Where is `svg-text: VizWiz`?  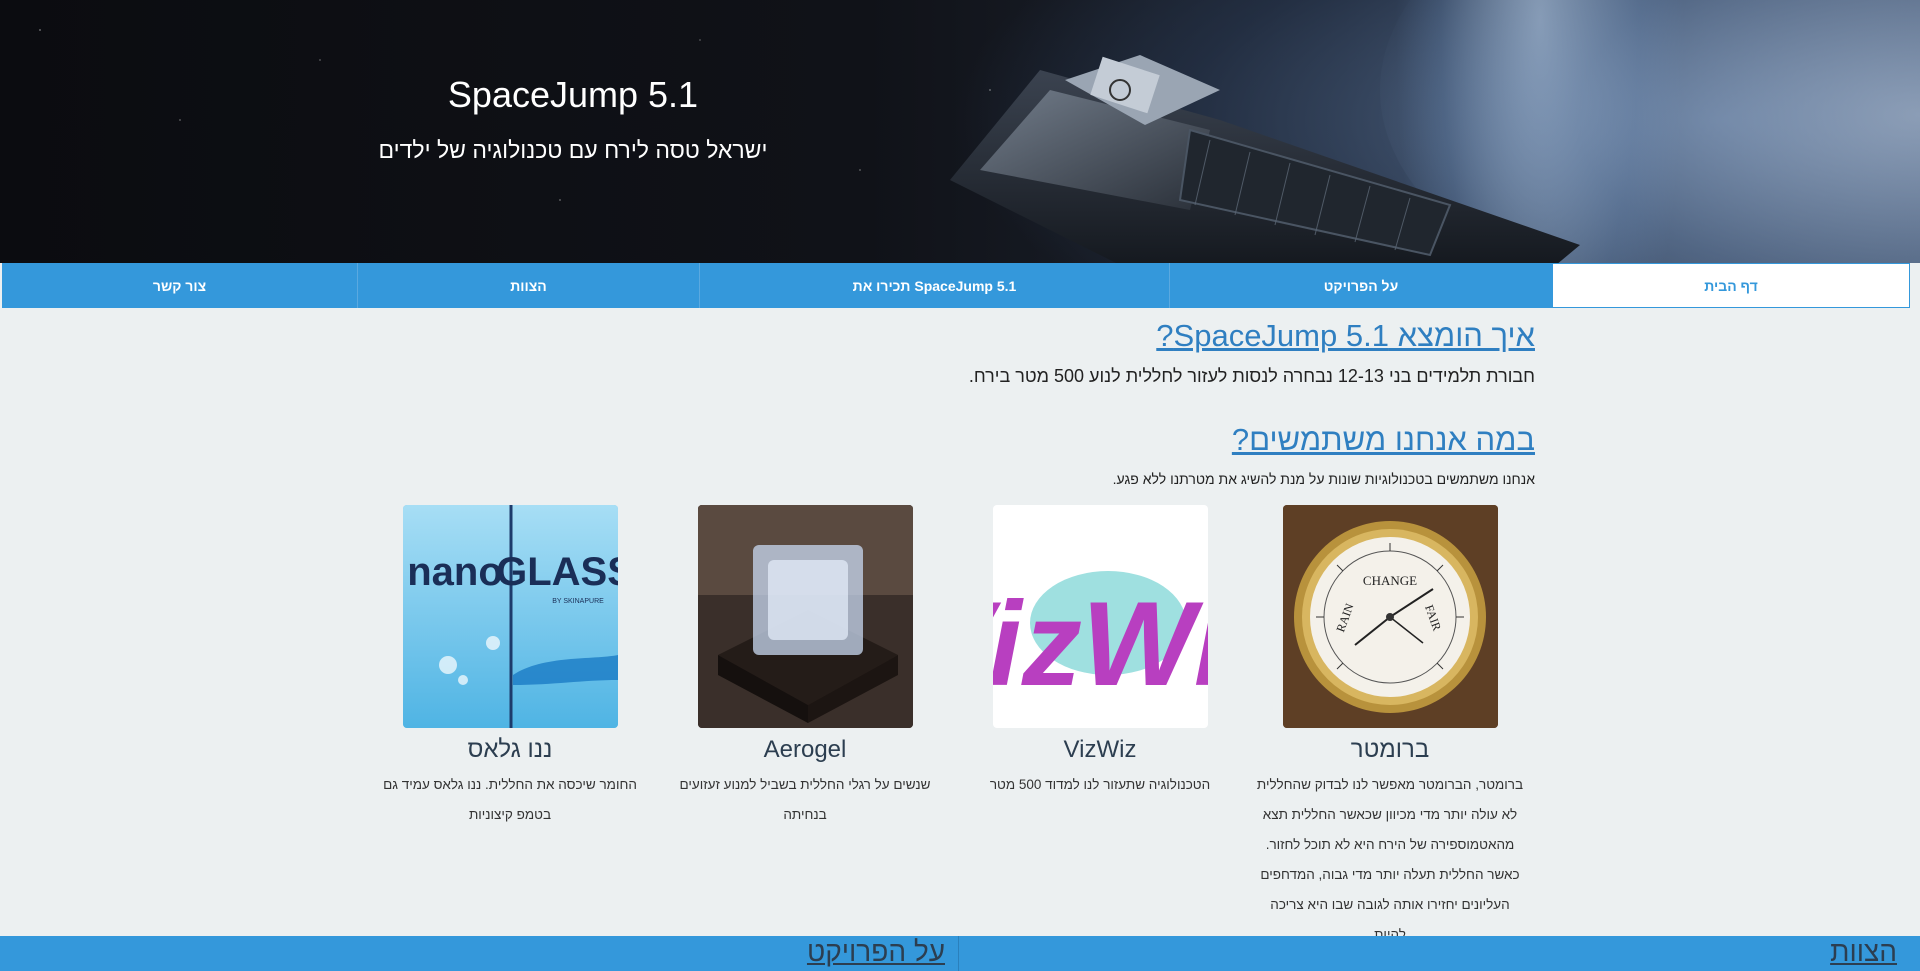 svg-text: VizWiz is located at coordinates (1100, 644).